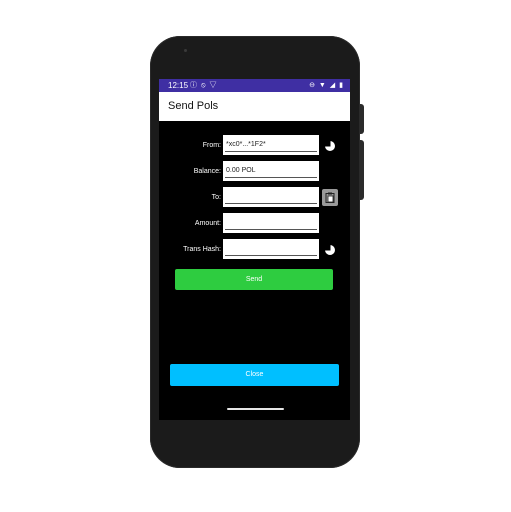  I want to click on paste-button, so click(330, 197).